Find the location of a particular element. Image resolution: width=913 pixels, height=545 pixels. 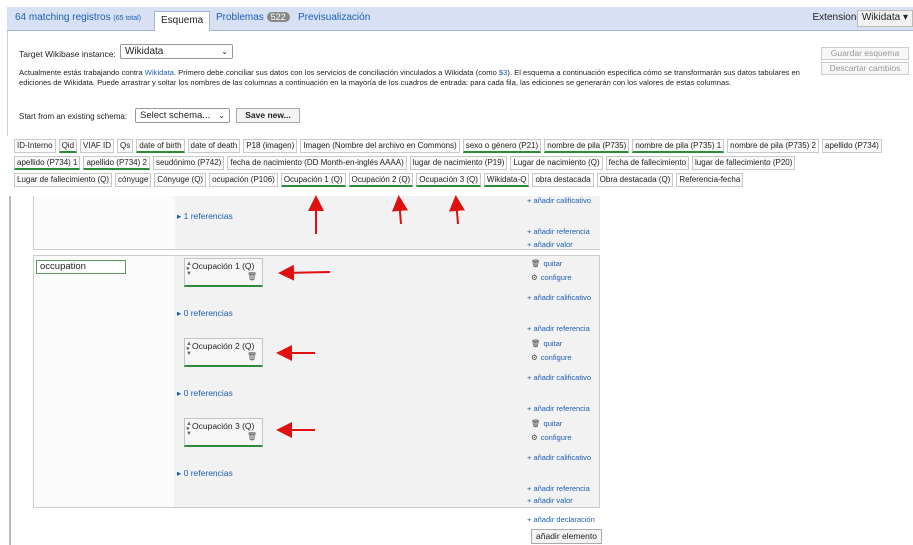

column-chip: nombre de pila (P735) is located at coordinates (587, 146).